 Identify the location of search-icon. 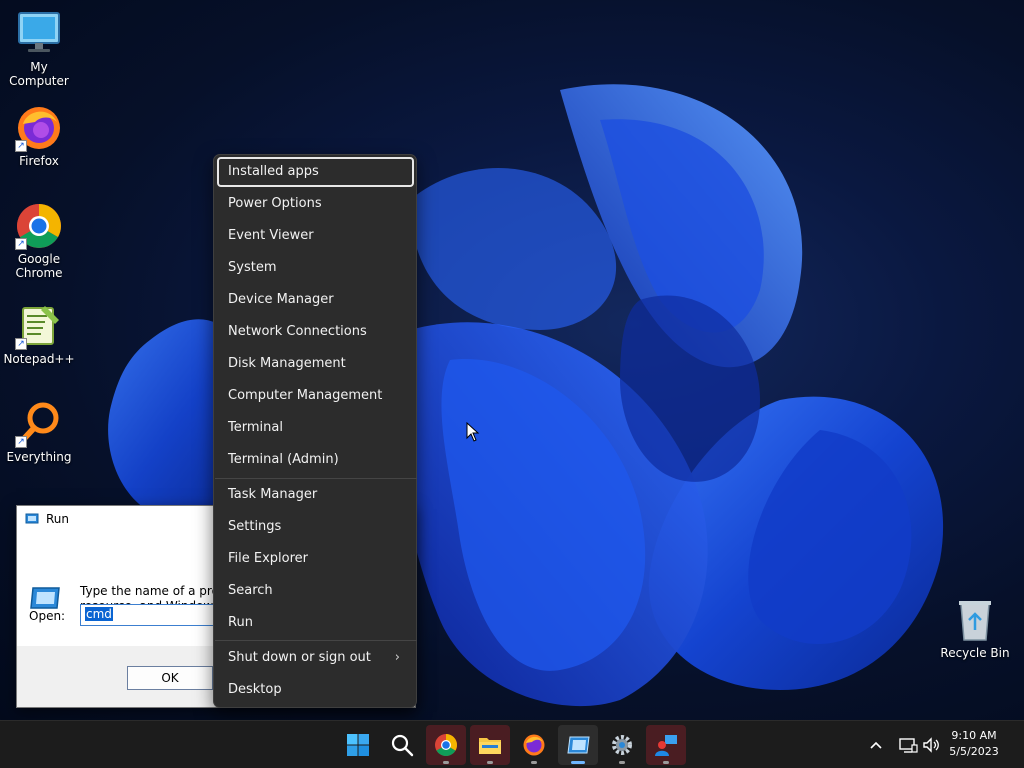
(402, 745).